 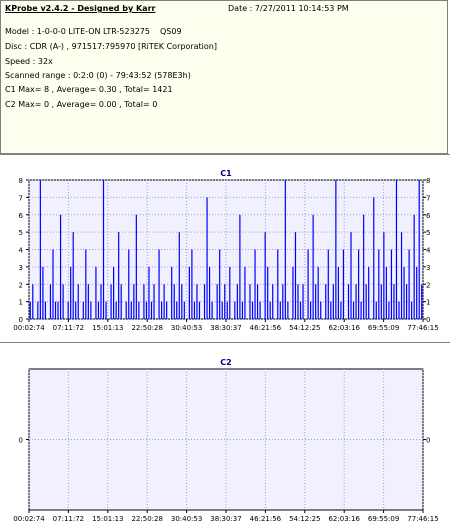 What do you see at coordinates (171, 31) in the screenshot?
I see `drive-model-code: QS09` at bounding box center [171, 31].